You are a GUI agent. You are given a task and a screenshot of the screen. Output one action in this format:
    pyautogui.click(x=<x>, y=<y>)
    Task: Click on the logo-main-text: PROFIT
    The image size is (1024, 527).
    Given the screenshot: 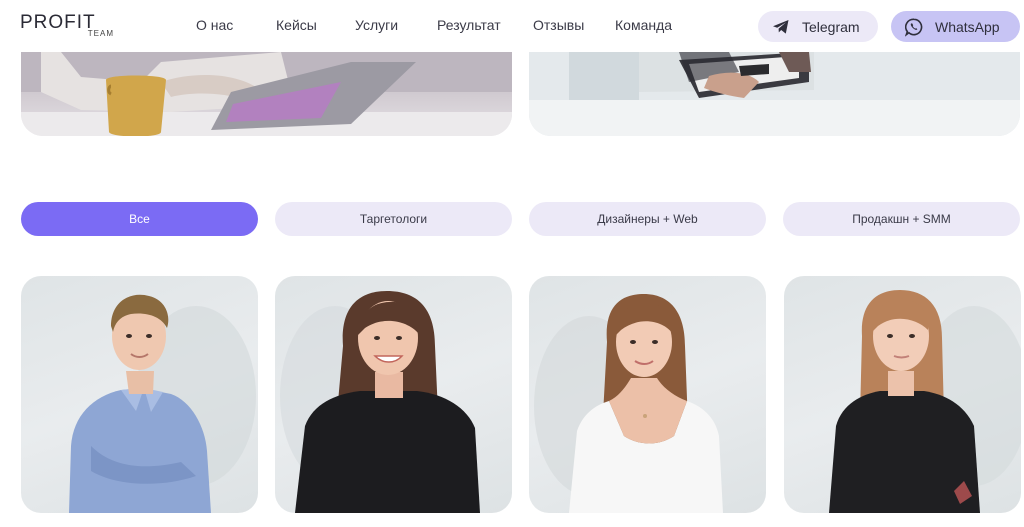 What is the action you would take?
    pyautogui.click(x=58, y=22)
    